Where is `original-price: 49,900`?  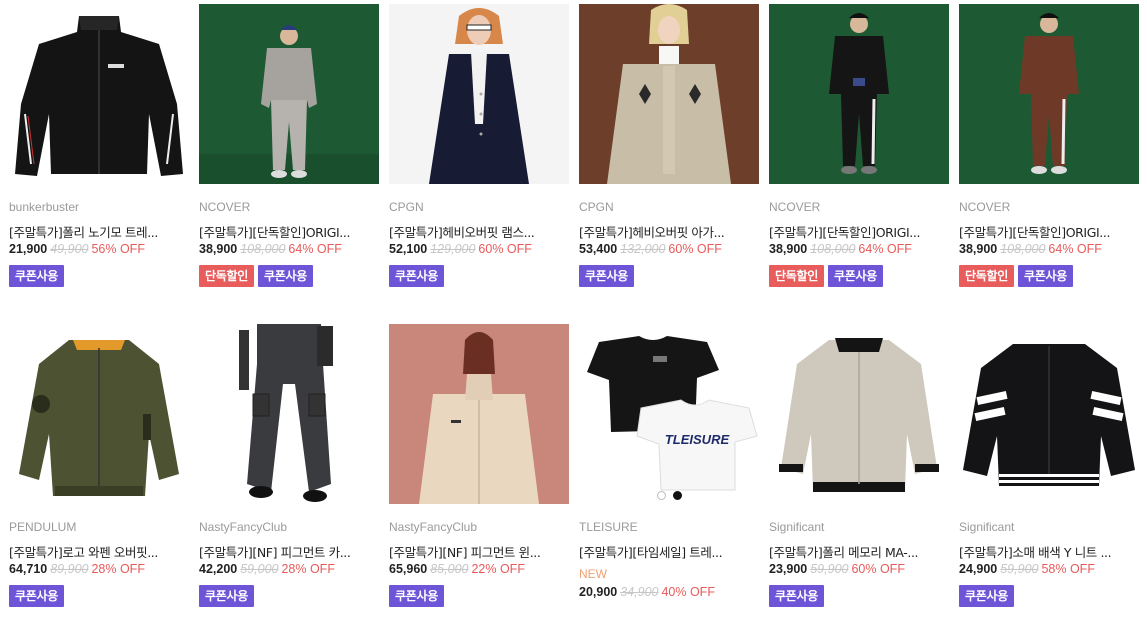 original-price: 49,900 is located at coordinates (69, 249).